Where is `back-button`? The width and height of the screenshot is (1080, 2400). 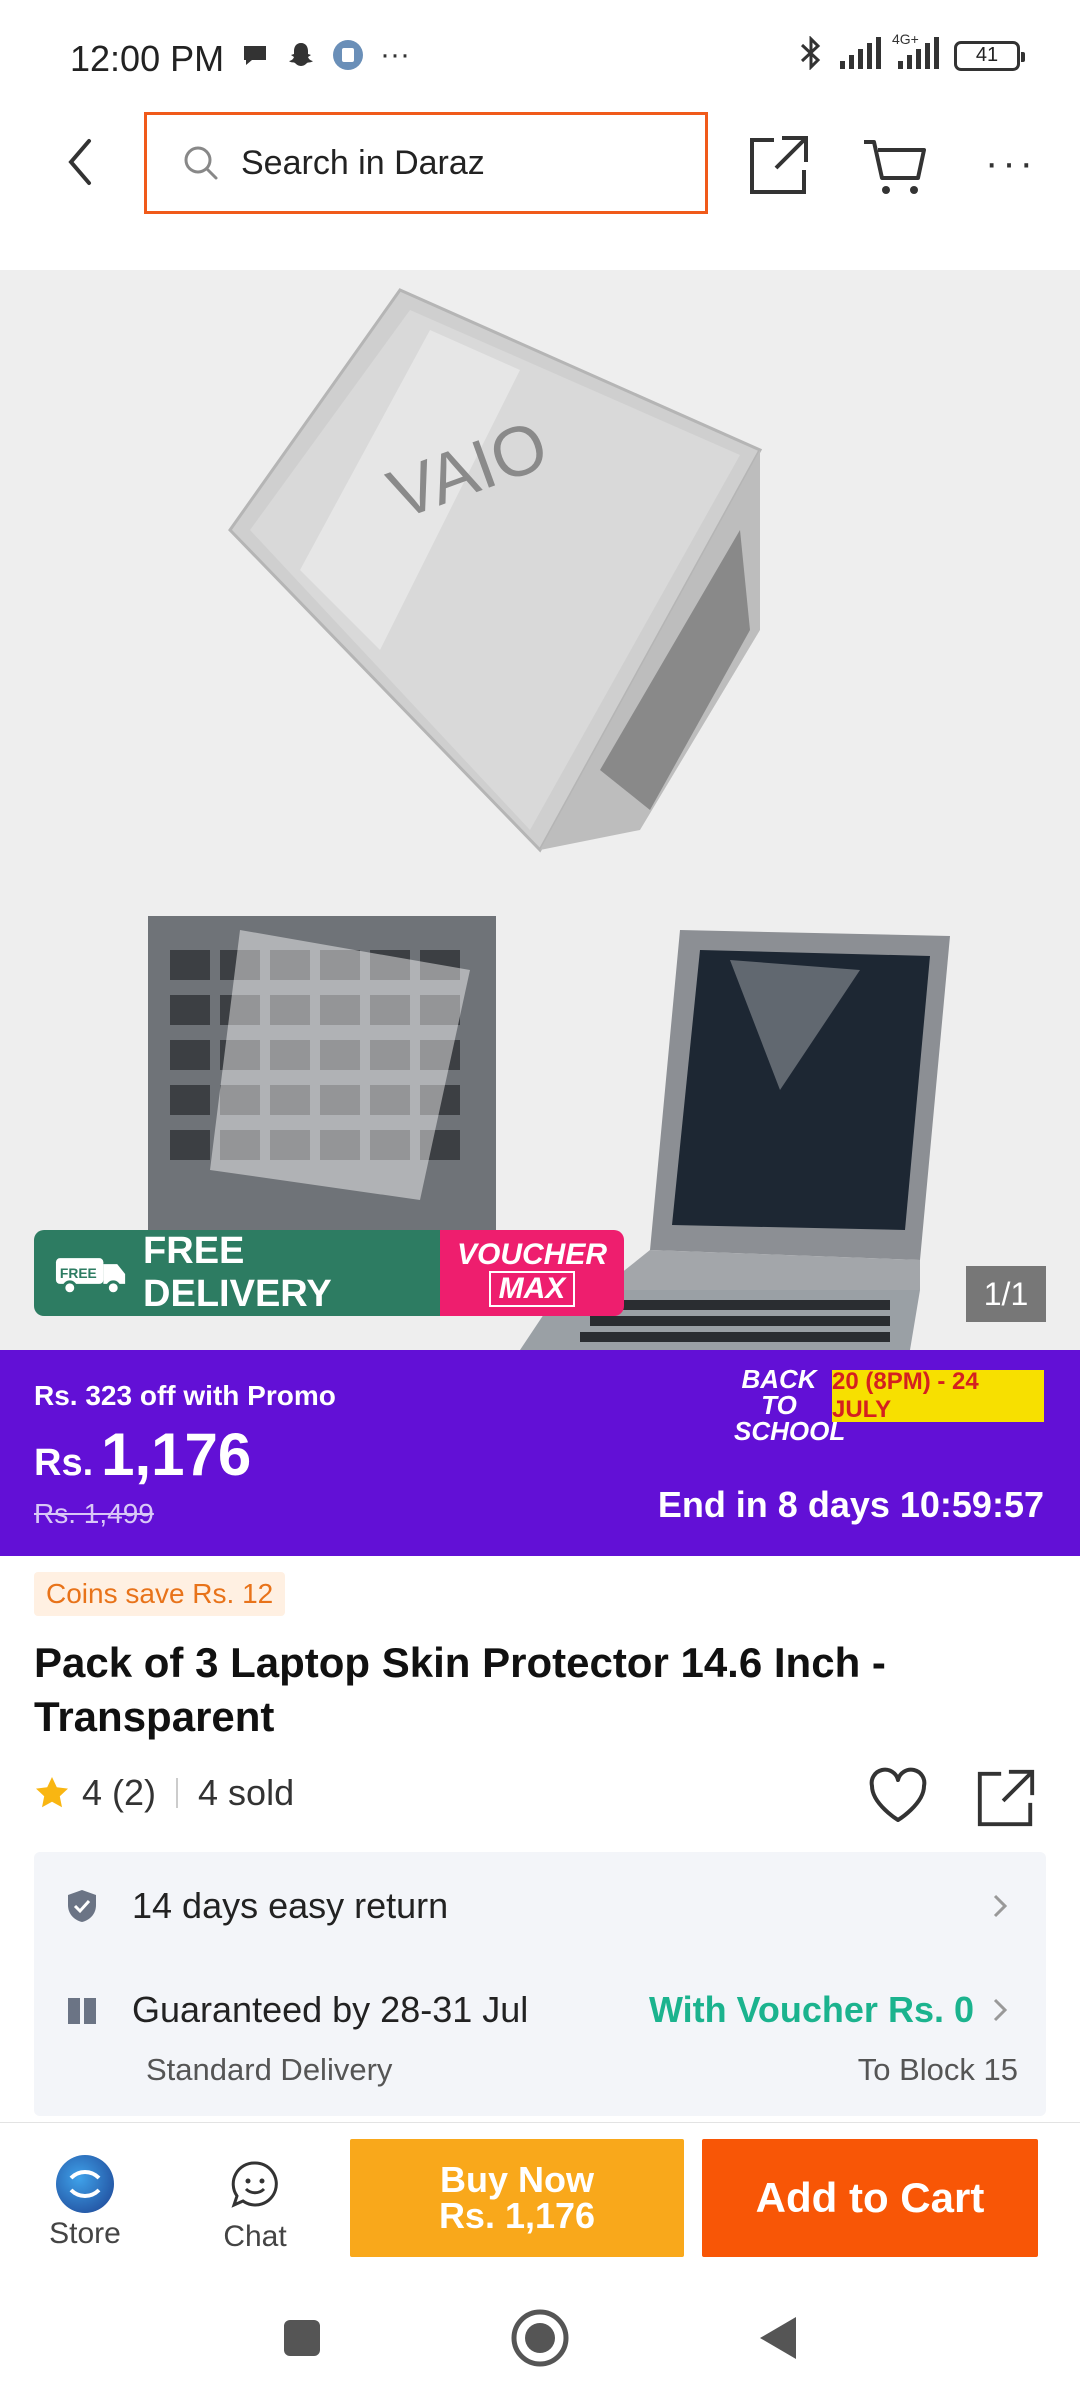
back-button is located at coordinates (80, 162).